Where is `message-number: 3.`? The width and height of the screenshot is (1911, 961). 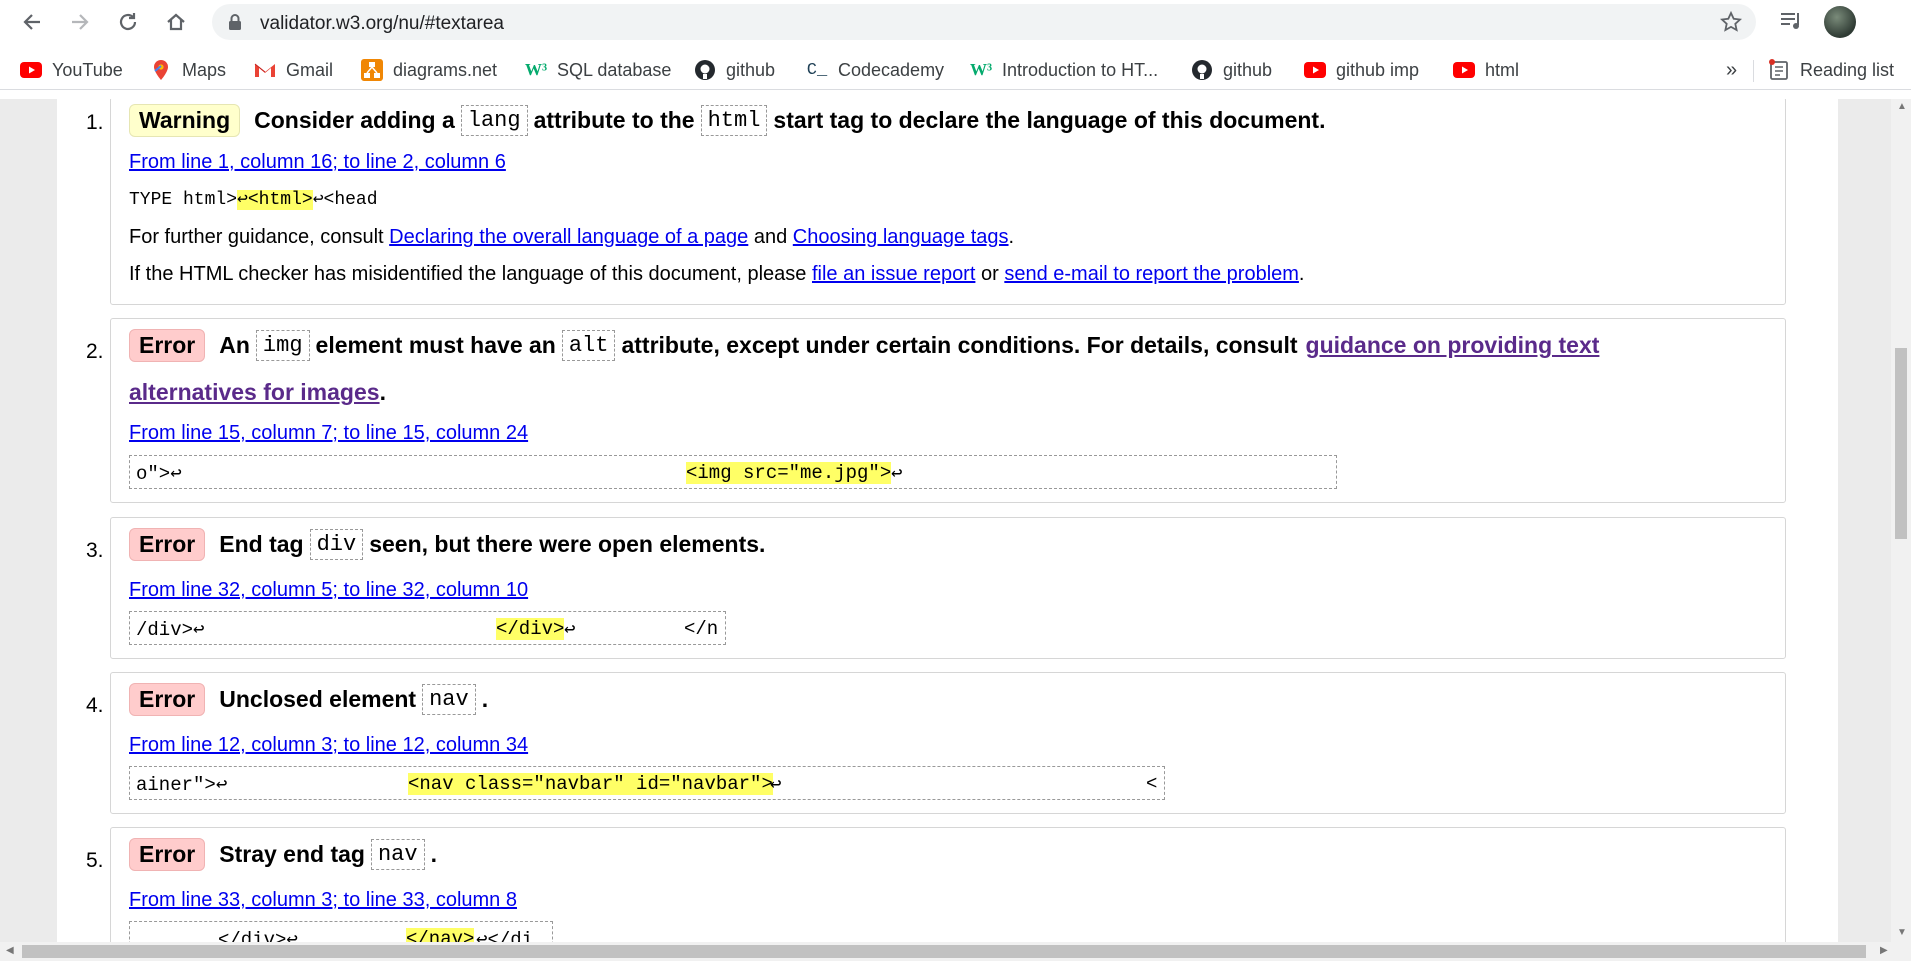
message-number: 3. is located at coordinates (95, 550).